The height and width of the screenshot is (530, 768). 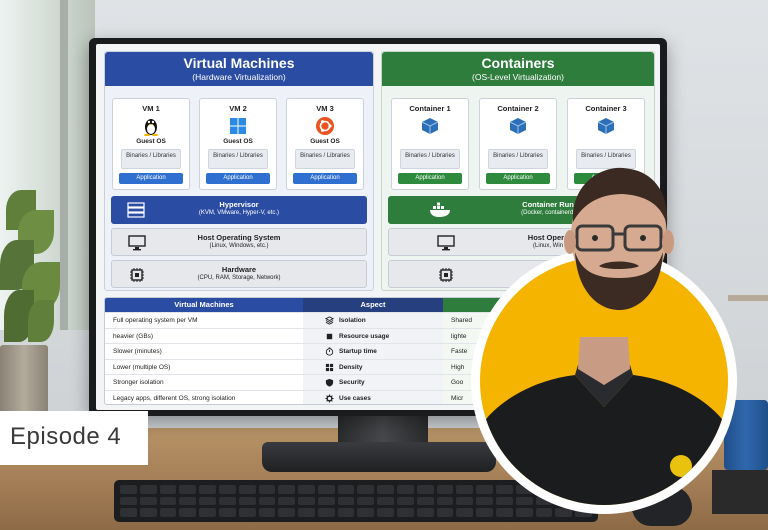 I want to click on vm-cell: Stronger isolation, so click(x=138, y=382).